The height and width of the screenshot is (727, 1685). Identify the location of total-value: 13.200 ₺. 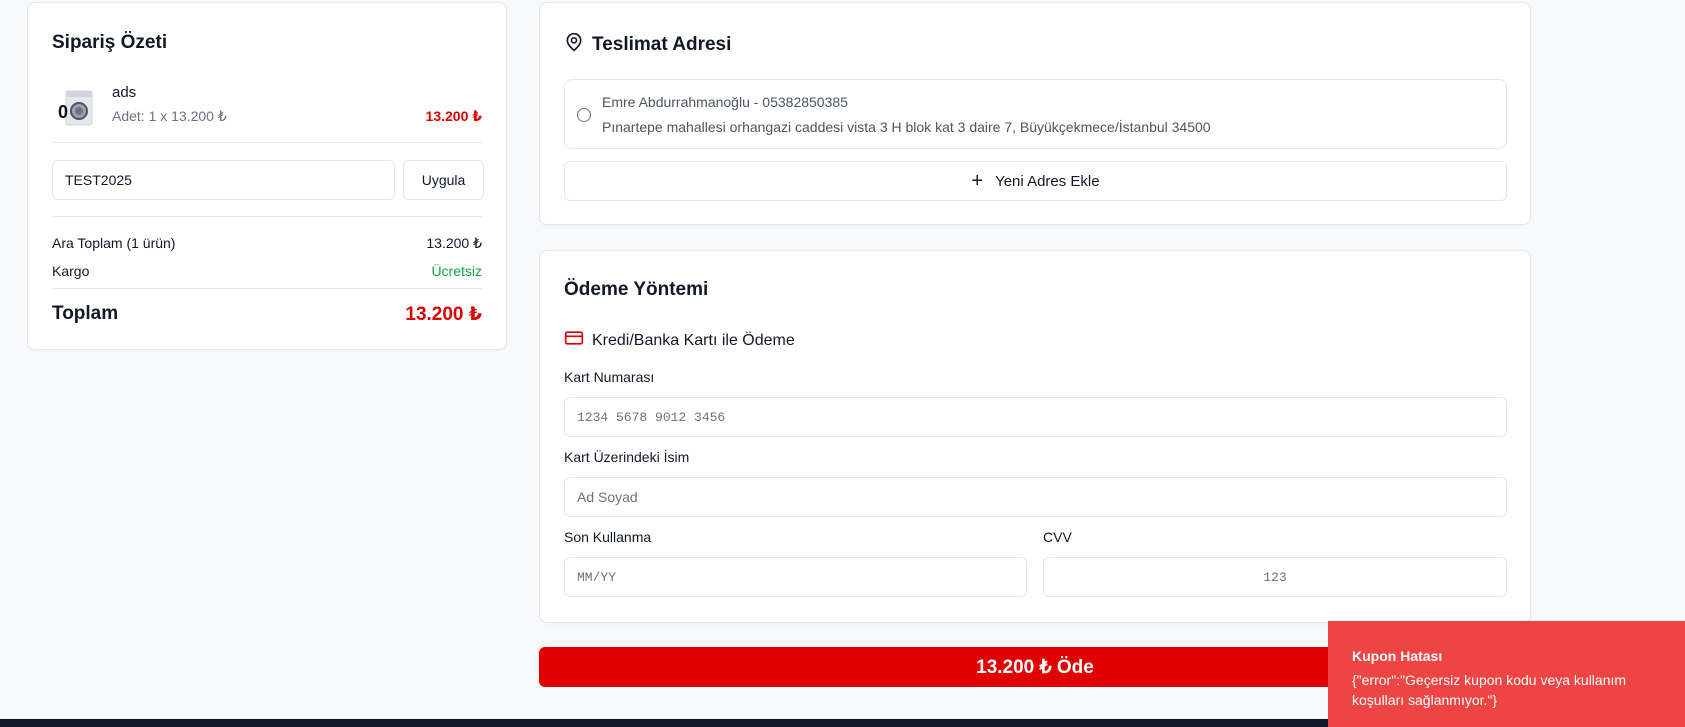
(443, 314).